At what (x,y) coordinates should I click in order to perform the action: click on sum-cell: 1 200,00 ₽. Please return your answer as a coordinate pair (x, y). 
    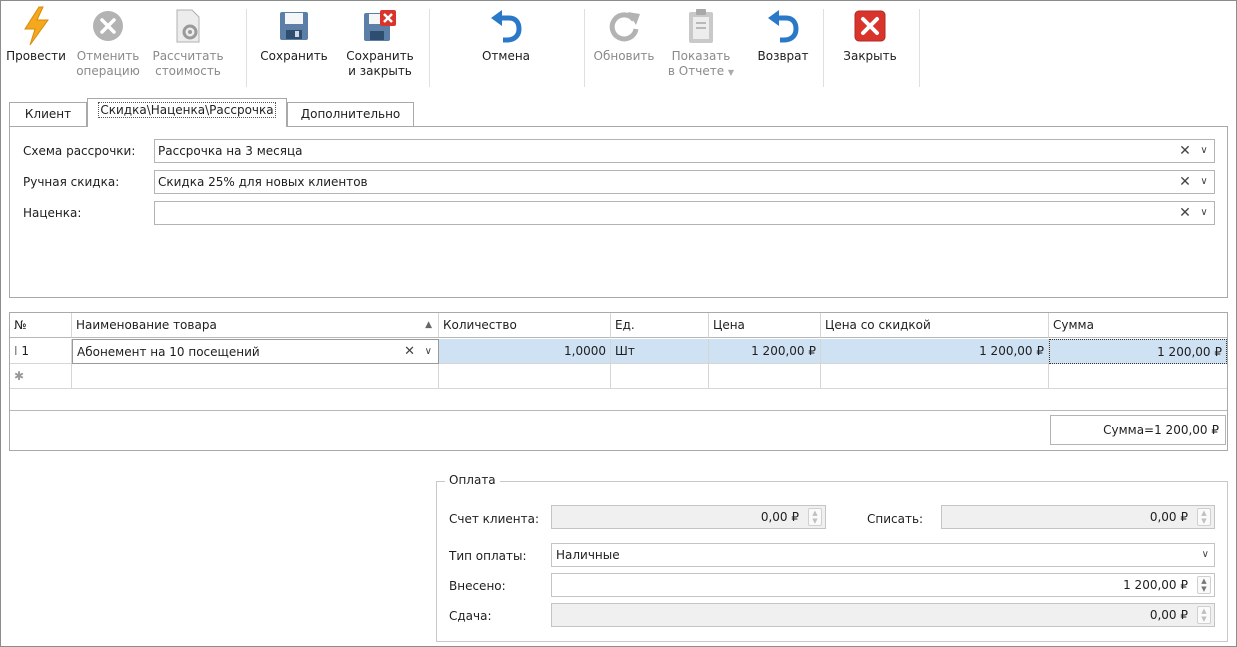
    Looking at the image, I should click on (1138, 351).